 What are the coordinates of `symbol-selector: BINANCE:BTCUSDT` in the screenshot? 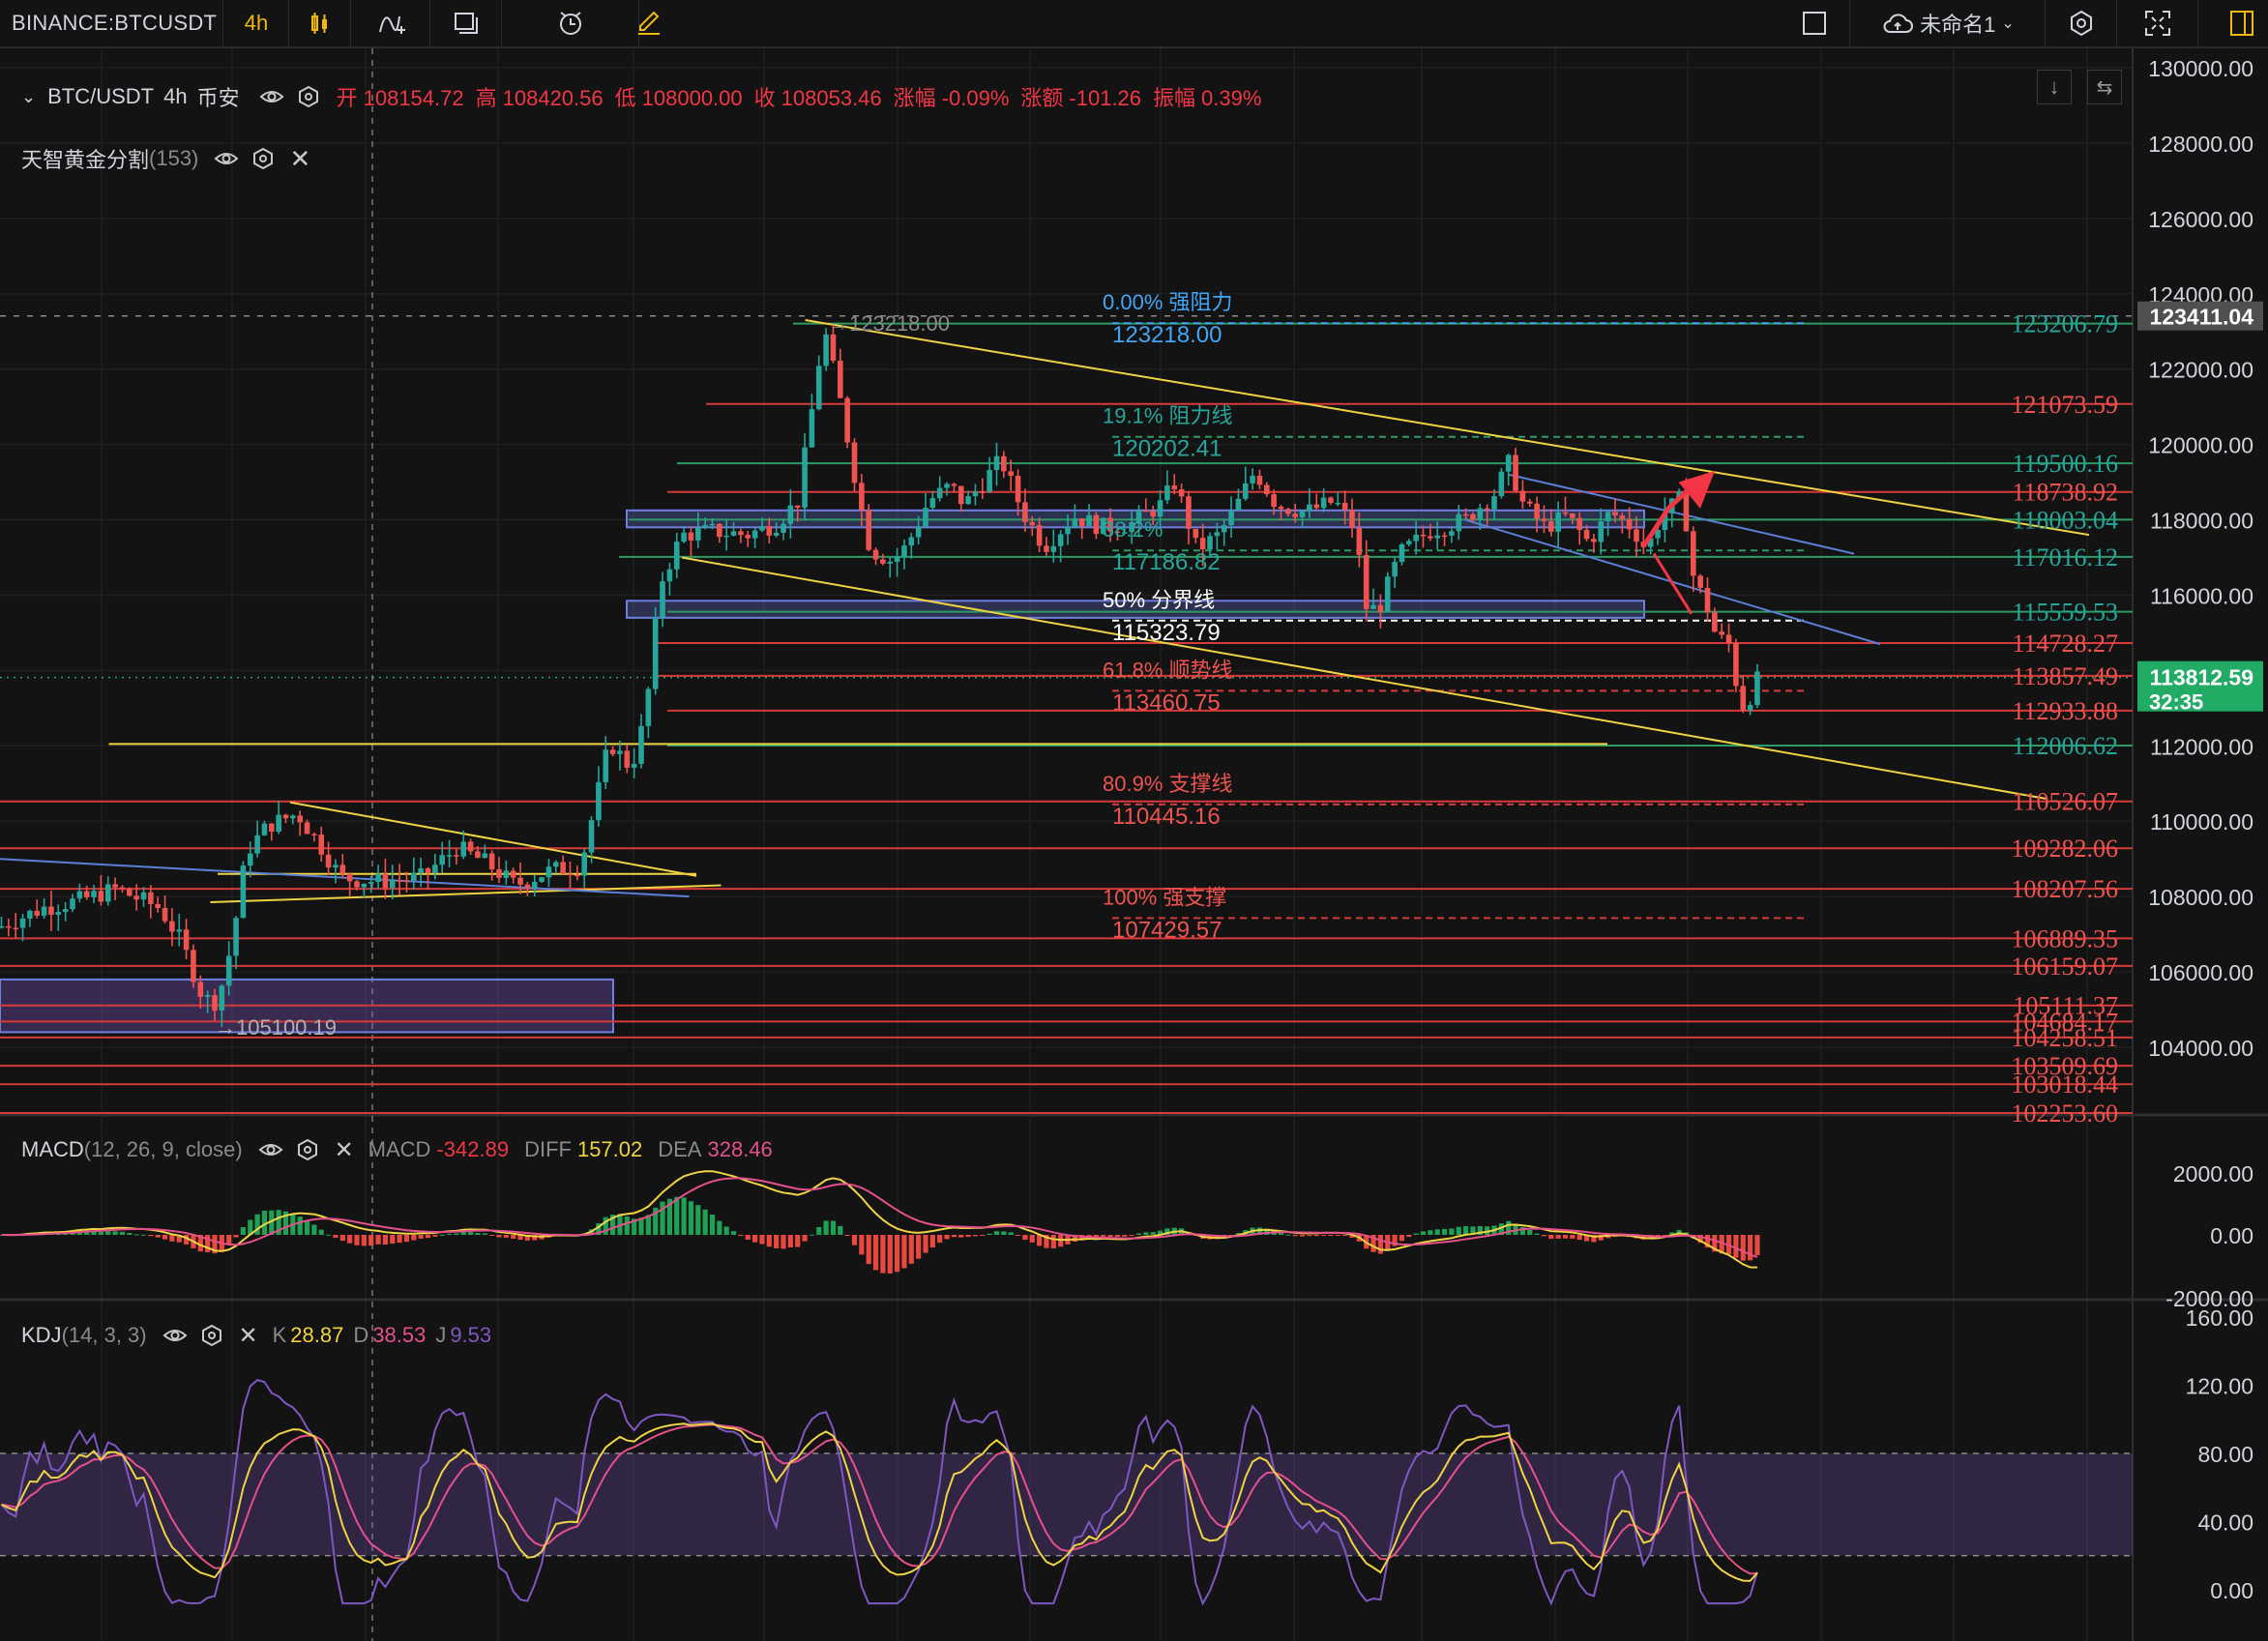 It's located at (117, 23).